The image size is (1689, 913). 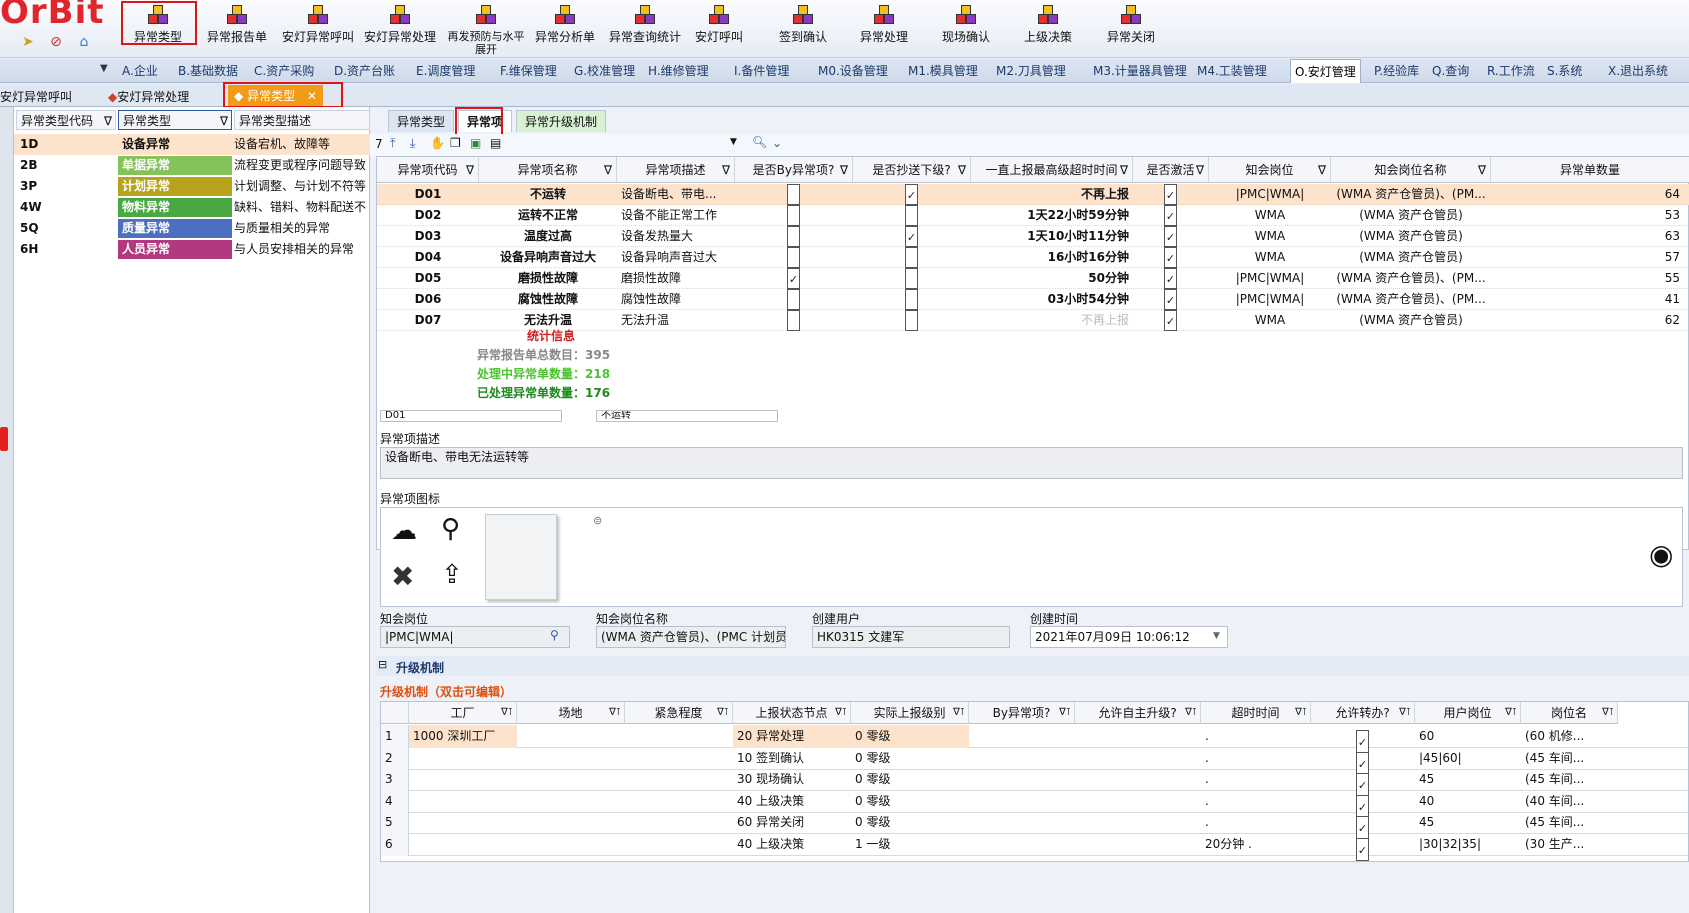 What do you see at coordinates (318, 29) in the screenshot?
I see `ribbon-button-2: 安灯异常呼叫` at bounding box center [318, 29].